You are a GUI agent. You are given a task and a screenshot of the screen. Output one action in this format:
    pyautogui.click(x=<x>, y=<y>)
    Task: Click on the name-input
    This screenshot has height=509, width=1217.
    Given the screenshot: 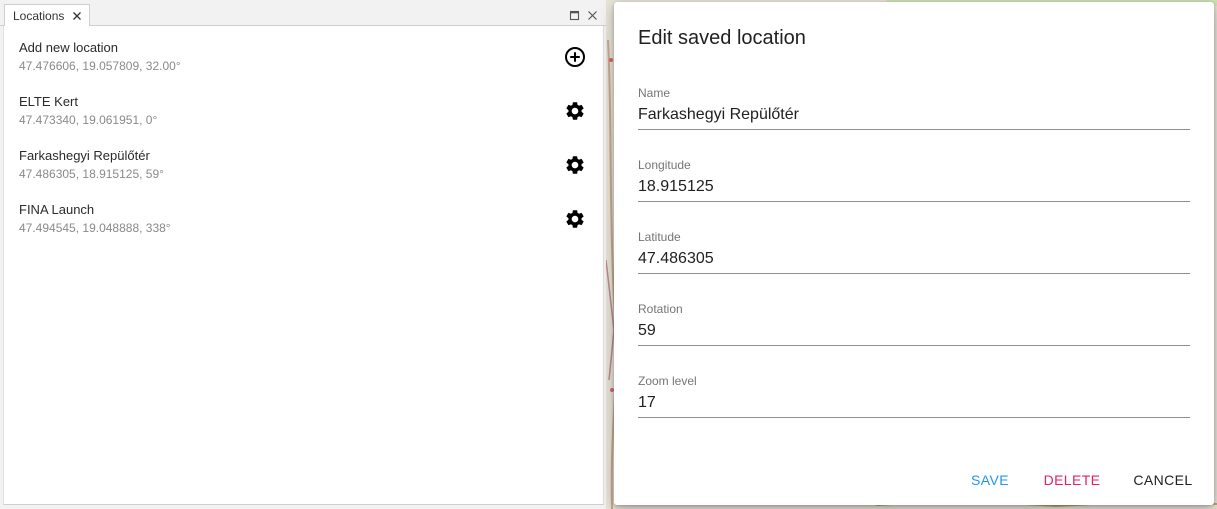 What is the action you would take?
    pyautogui.click(x=914, y=115)
    